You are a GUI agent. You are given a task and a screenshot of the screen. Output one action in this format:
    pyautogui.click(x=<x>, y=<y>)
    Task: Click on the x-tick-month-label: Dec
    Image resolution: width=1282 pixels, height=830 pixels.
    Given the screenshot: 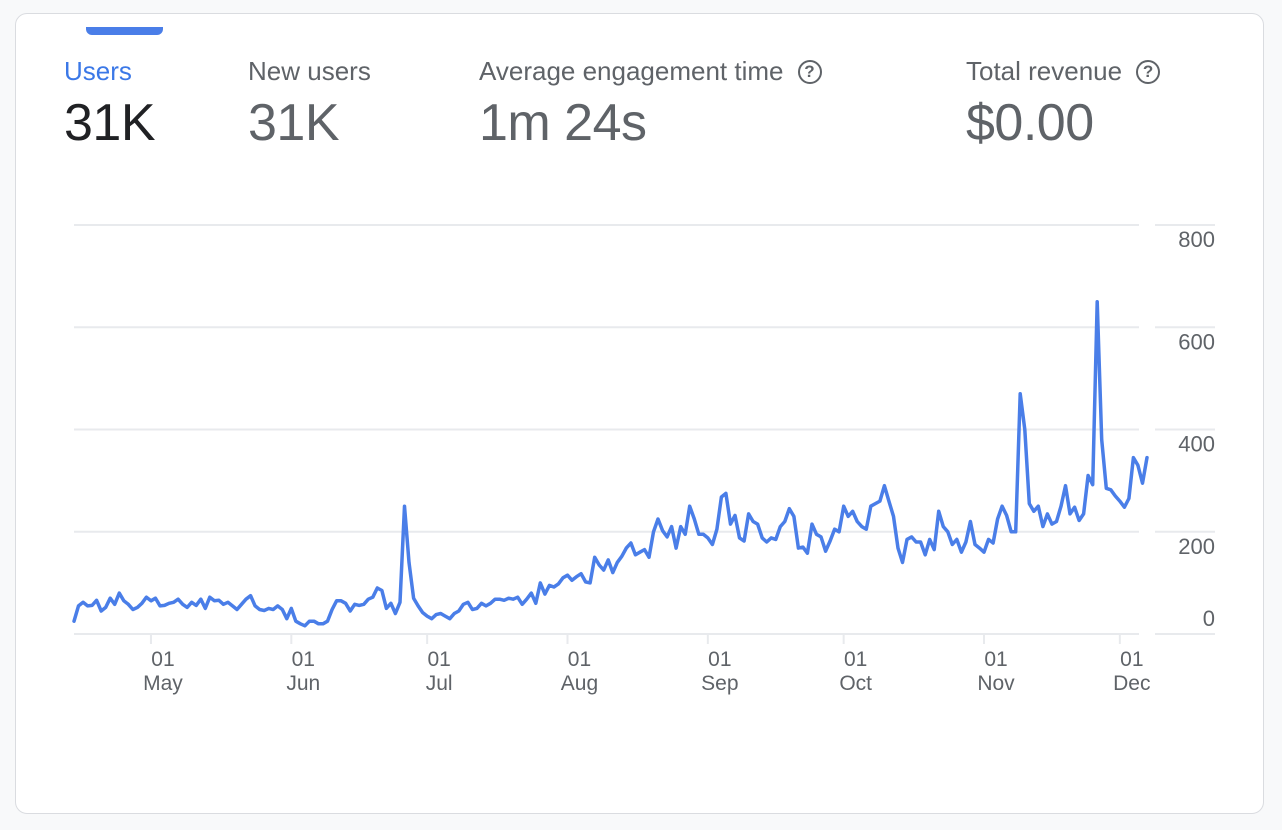 What is the action you would take?
    pyautogui.click(x=1131, y=683)
    